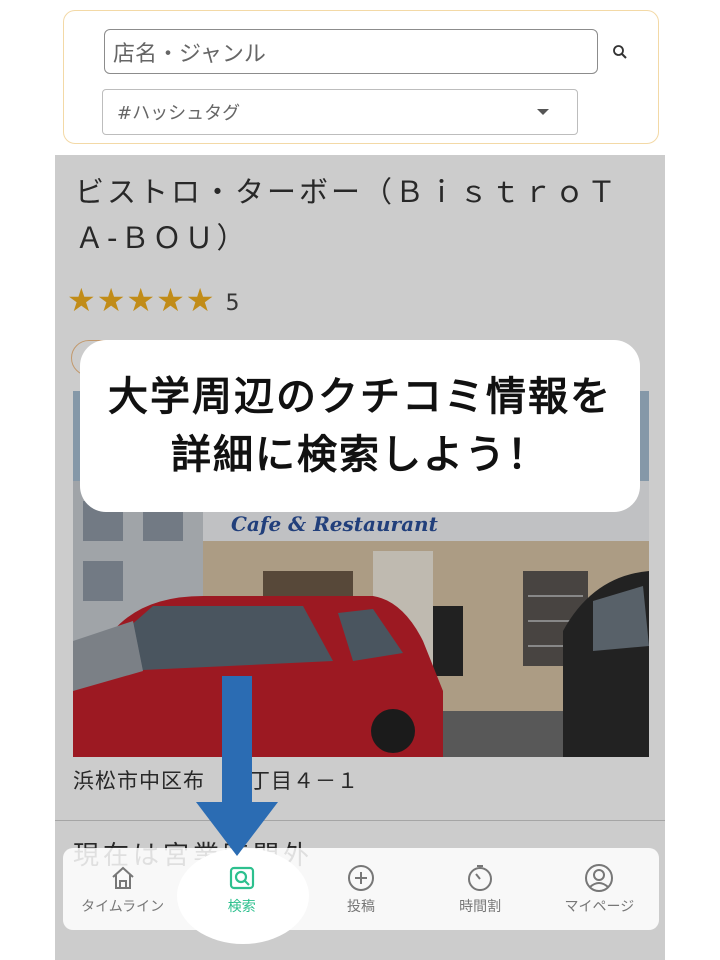  I want to click on nav-label-post: 投稿, so click(360, 907).